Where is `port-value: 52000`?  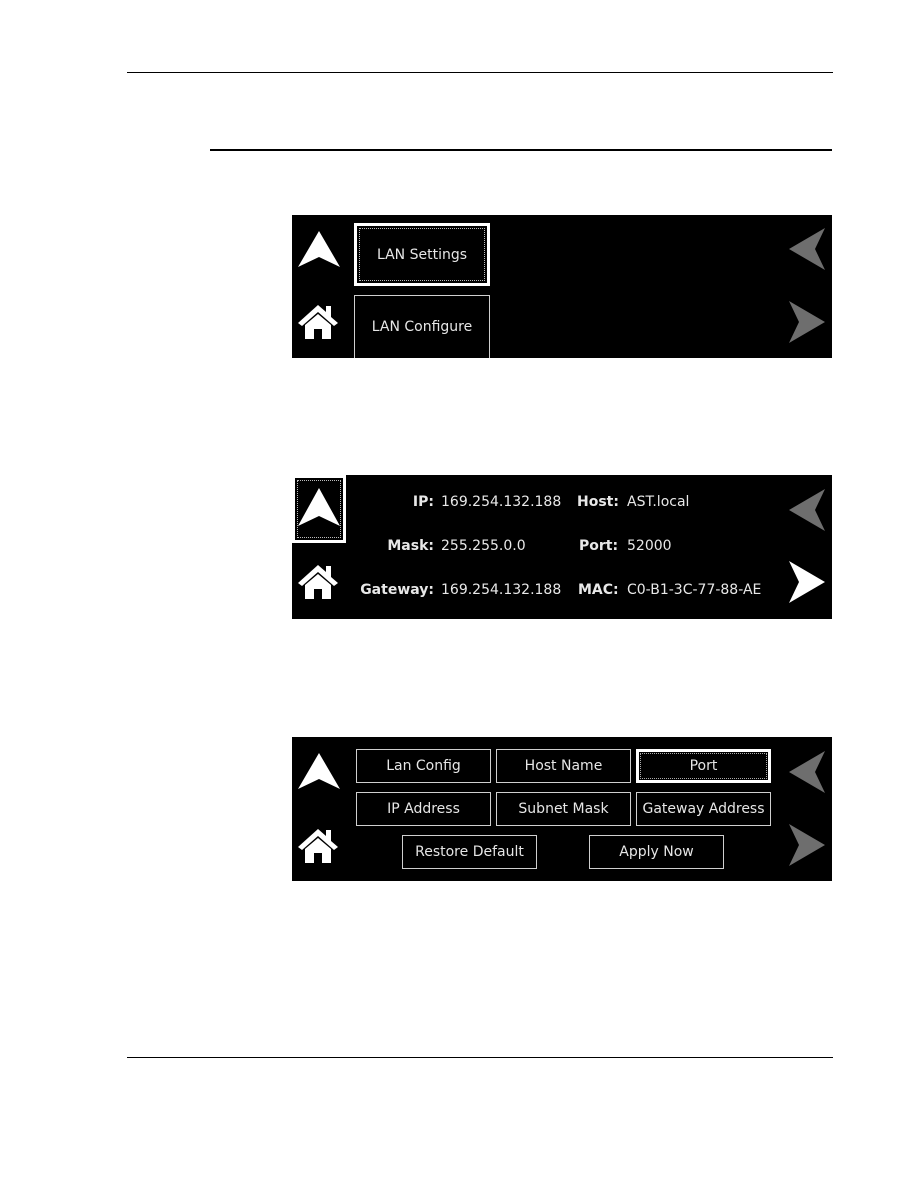
port-value: 52000 is located at coordinates (649, 546).